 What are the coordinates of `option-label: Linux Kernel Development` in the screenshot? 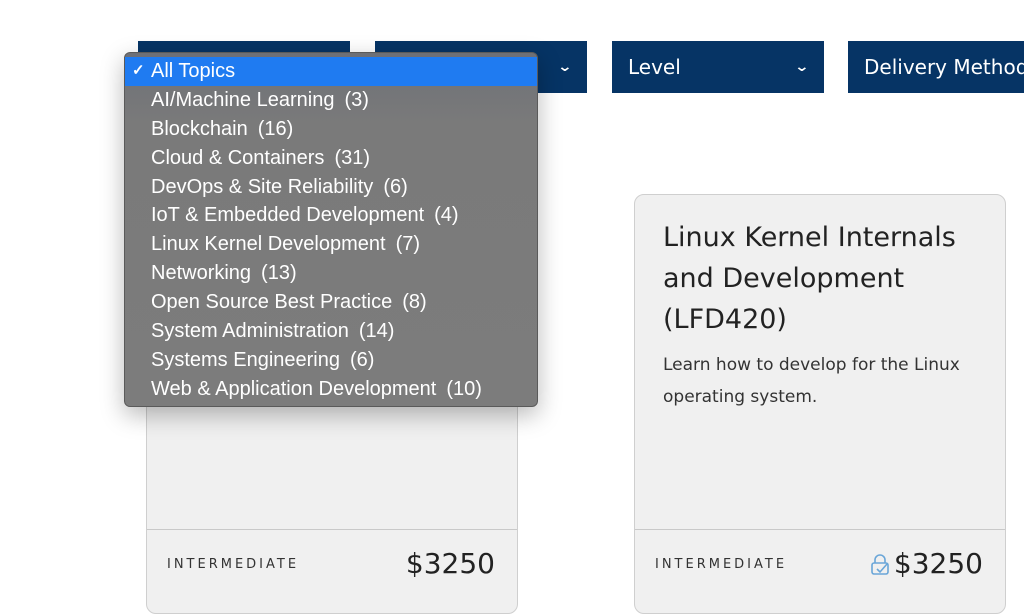 It's located at (268, 244).